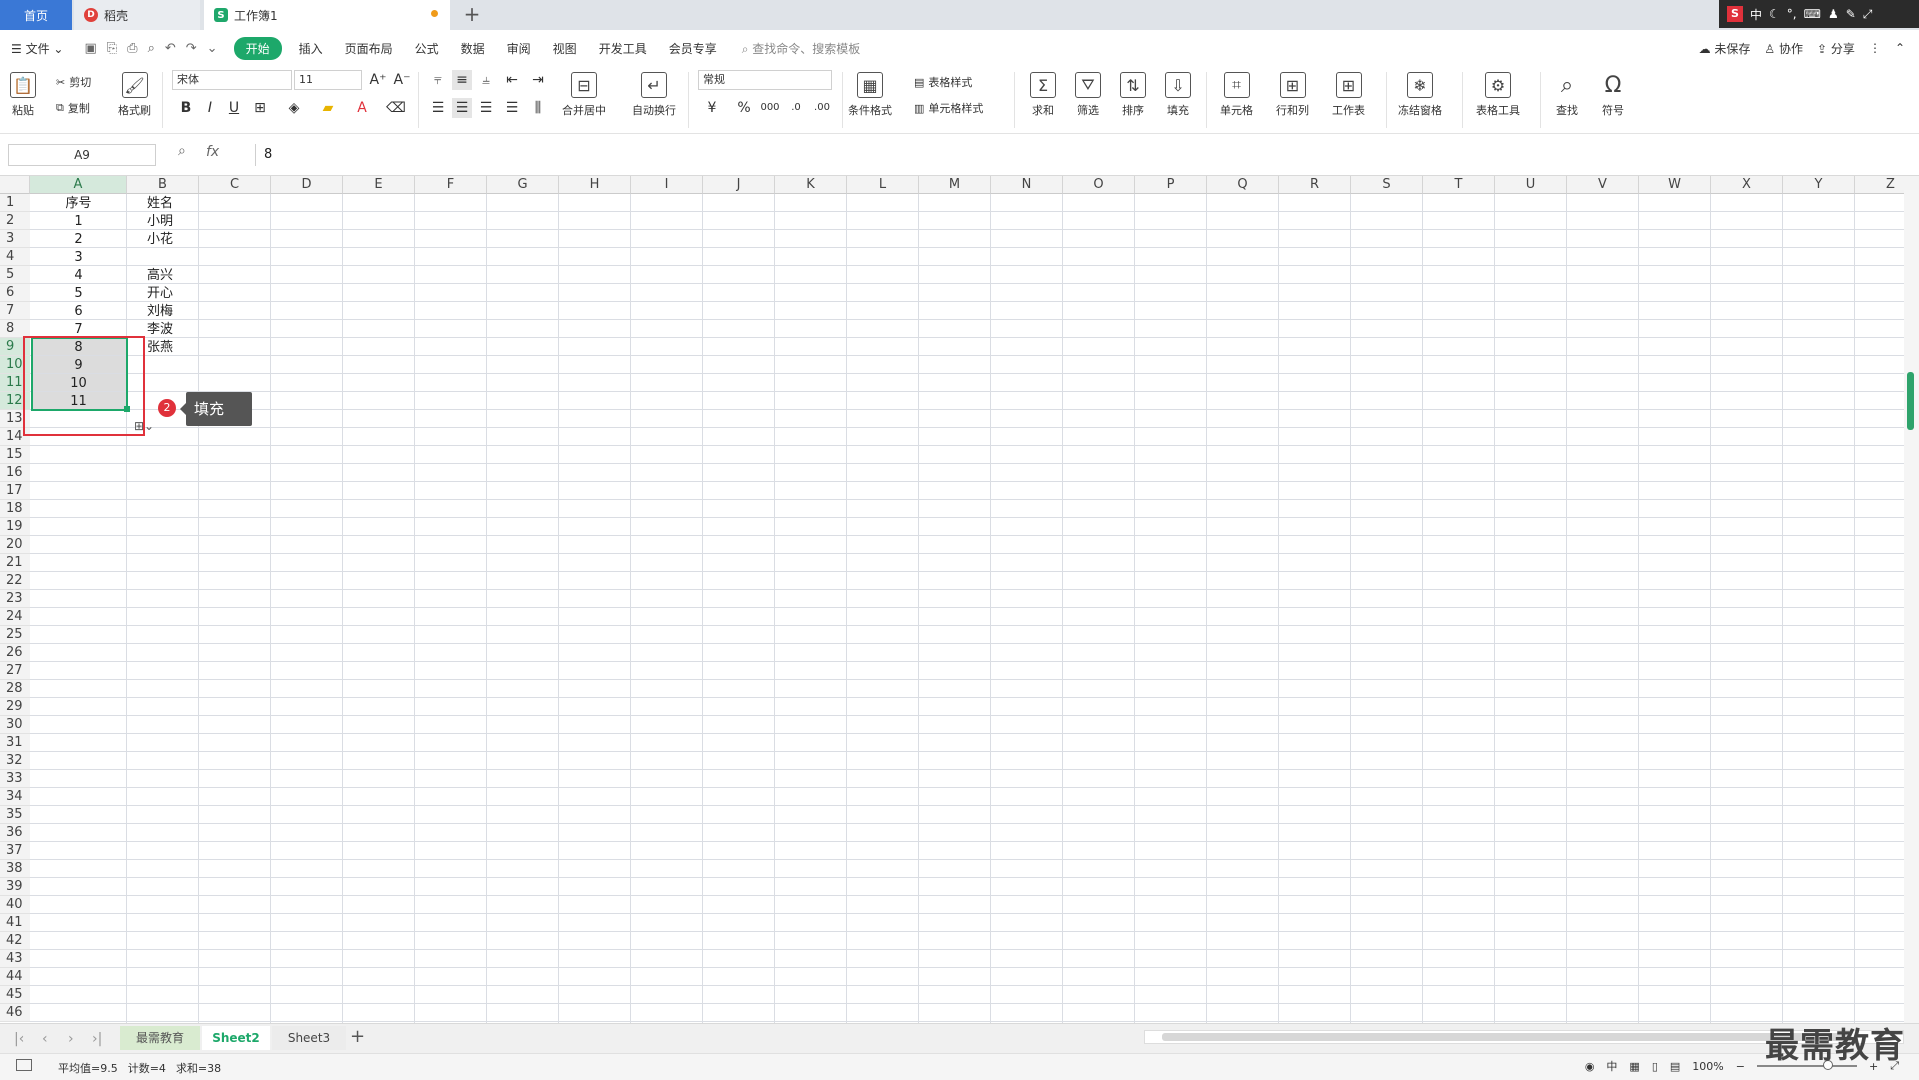 This screenshot has height=1080, width=1919. I want to click on row-header-32: 32, so click(15, 761).